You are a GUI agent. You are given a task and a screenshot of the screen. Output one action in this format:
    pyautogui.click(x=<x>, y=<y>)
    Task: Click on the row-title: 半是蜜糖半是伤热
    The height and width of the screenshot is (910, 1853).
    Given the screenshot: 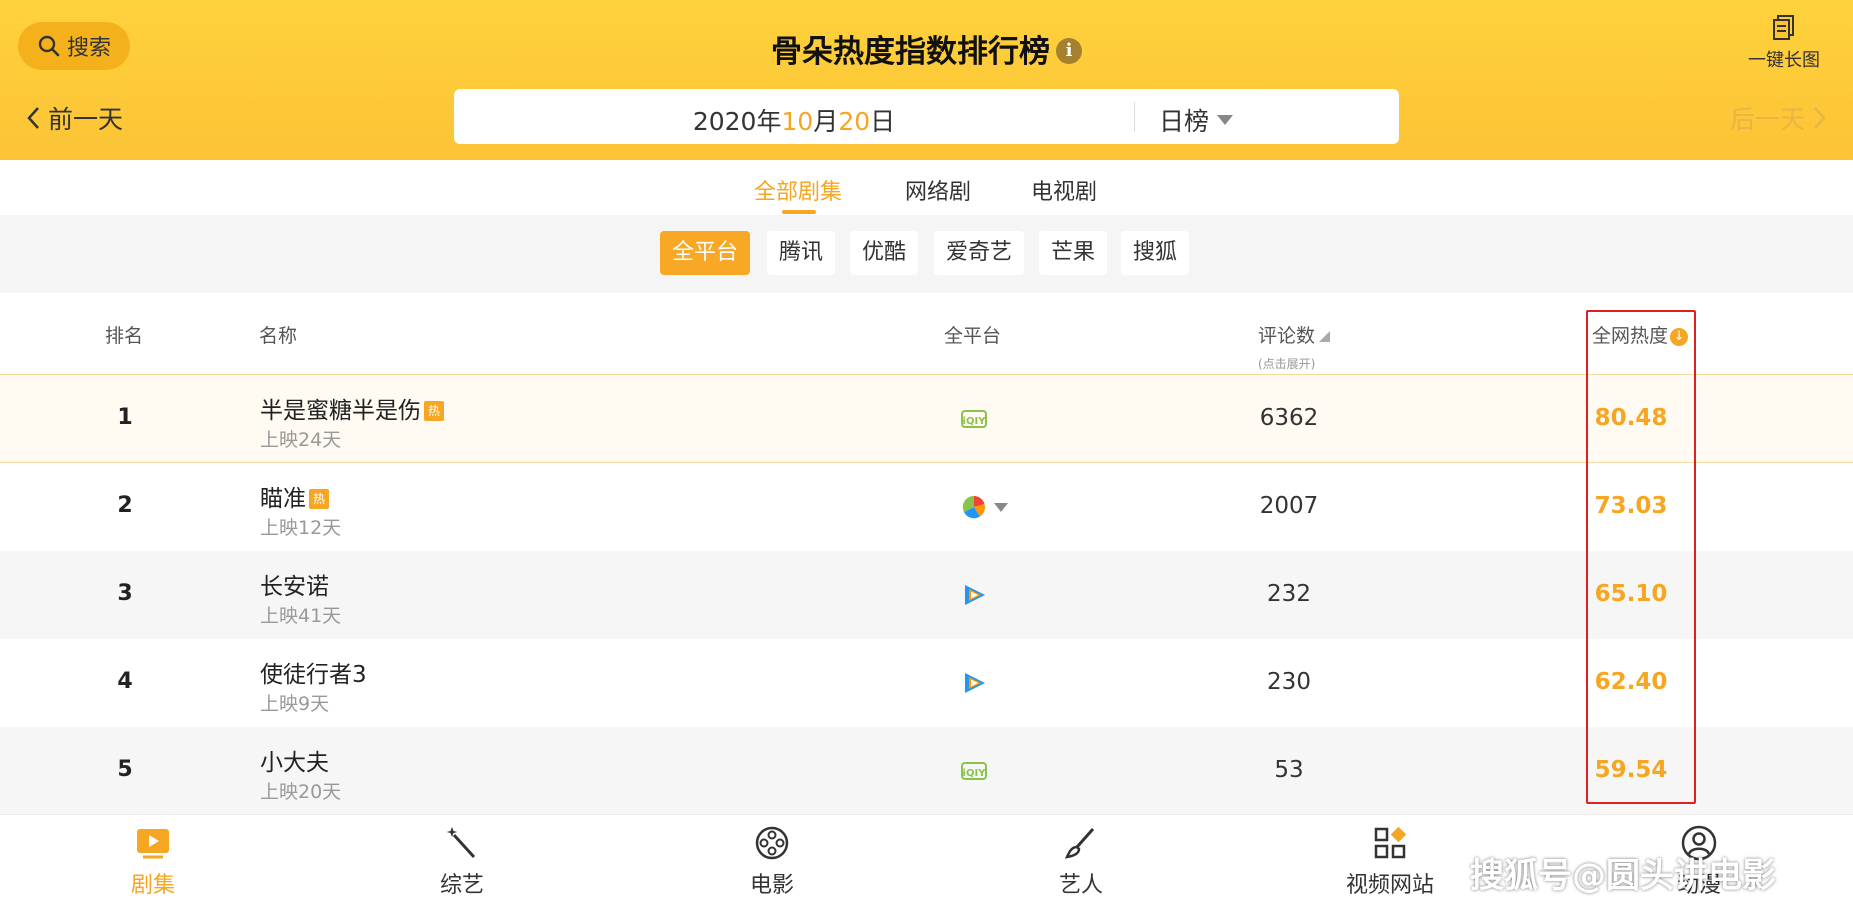 What is the action you would take?
    pyautogui.click(x=352, y=408)
    